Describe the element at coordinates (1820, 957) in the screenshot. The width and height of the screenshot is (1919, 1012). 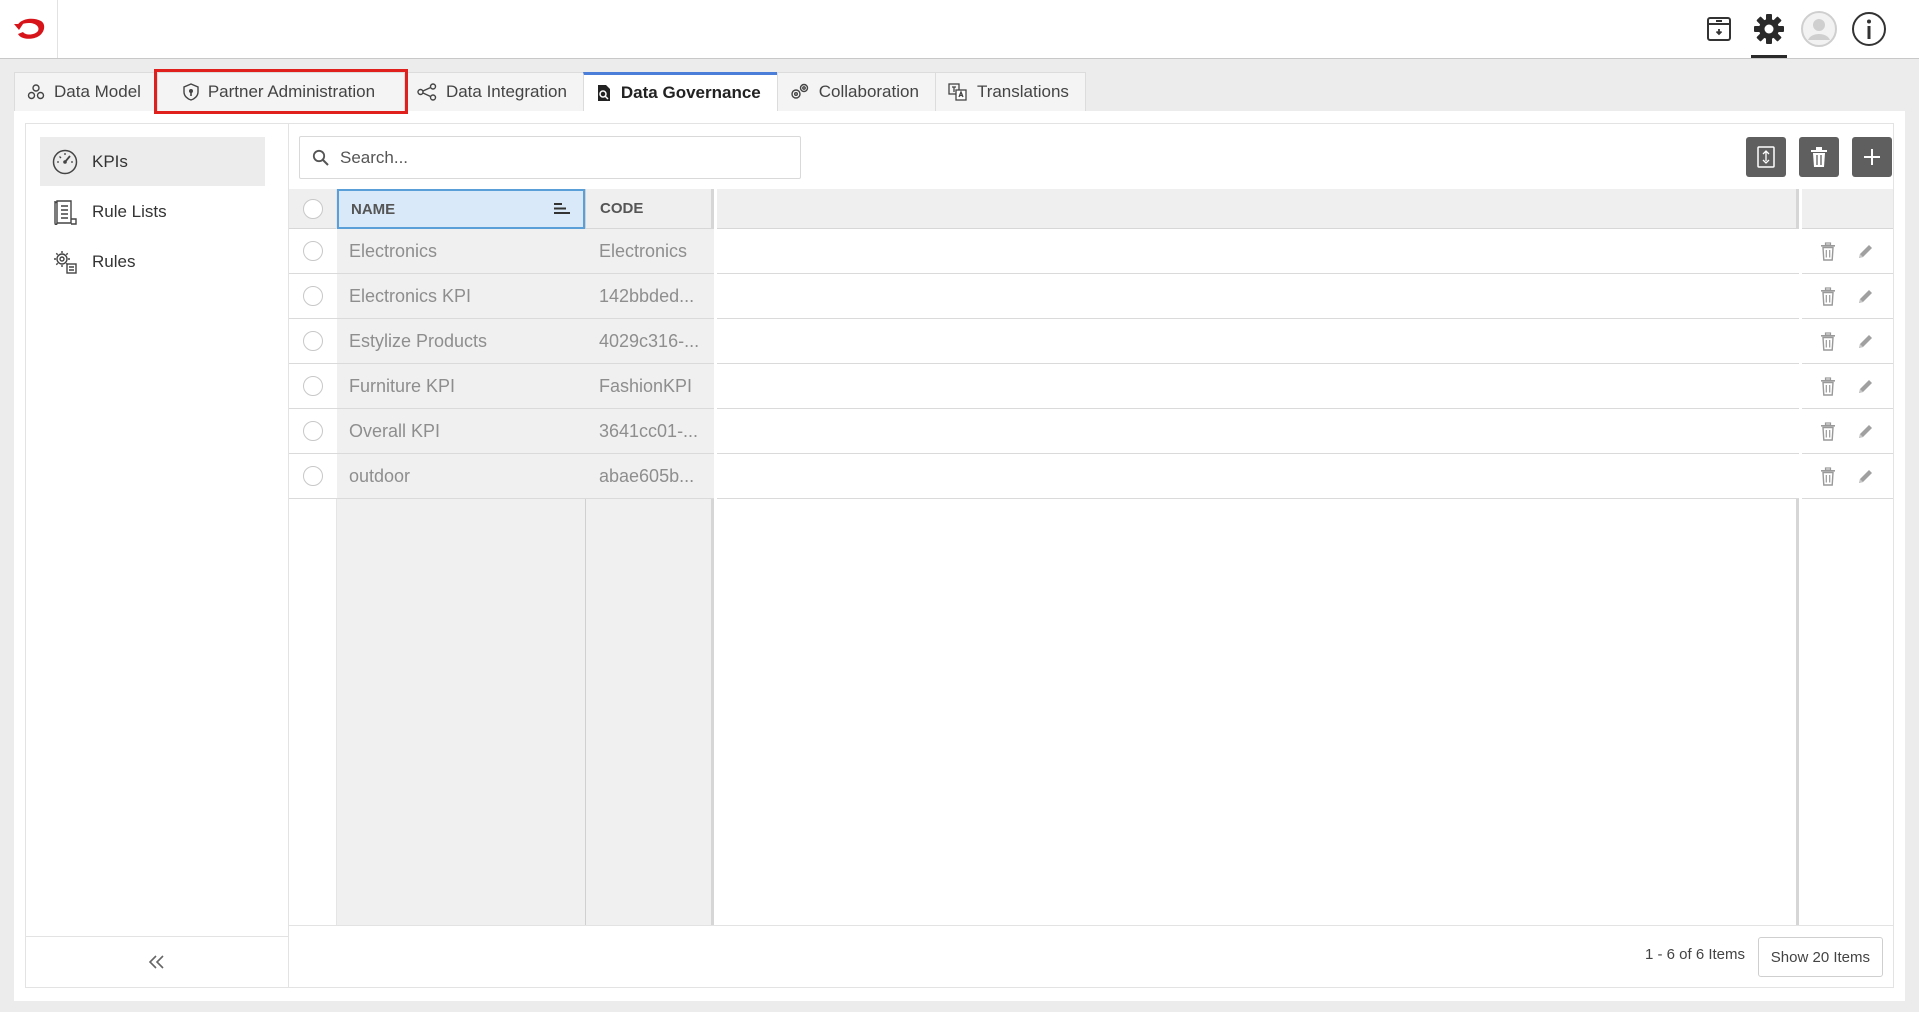
I see `page-size-button: Show 20 Items` at that location.